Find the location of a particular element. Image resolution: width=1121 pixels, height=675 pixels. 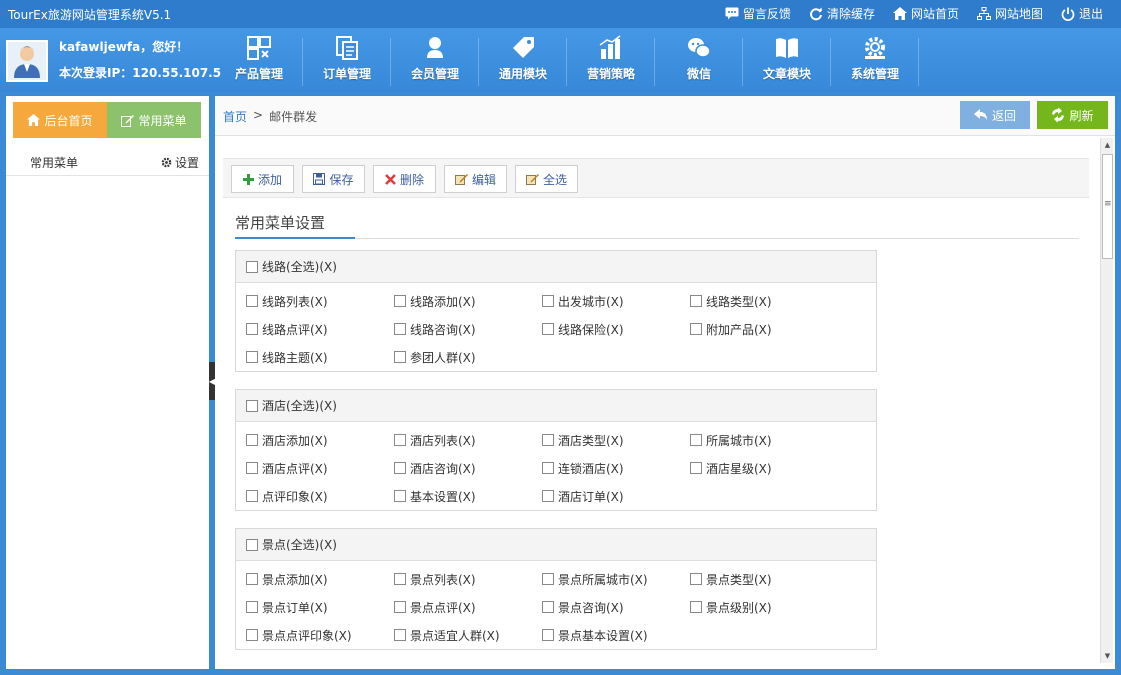

option-item: 附加产品(X) is located at coordinates (764, 329).